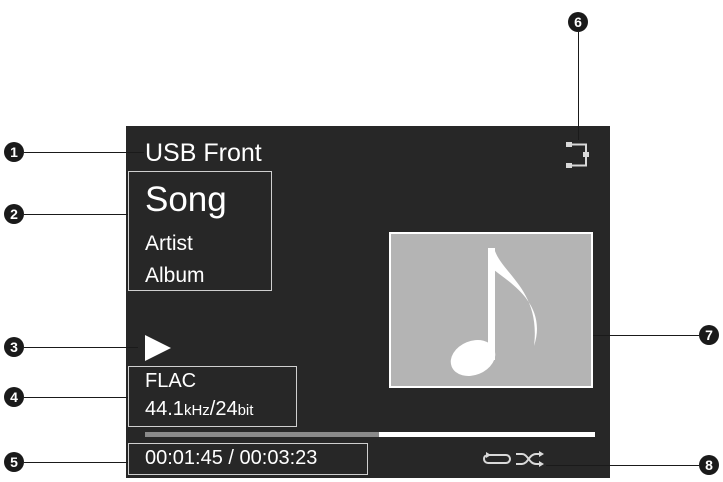  I want to click on time-display: 00:01:45 / 00:03:23, so click(231, 458).